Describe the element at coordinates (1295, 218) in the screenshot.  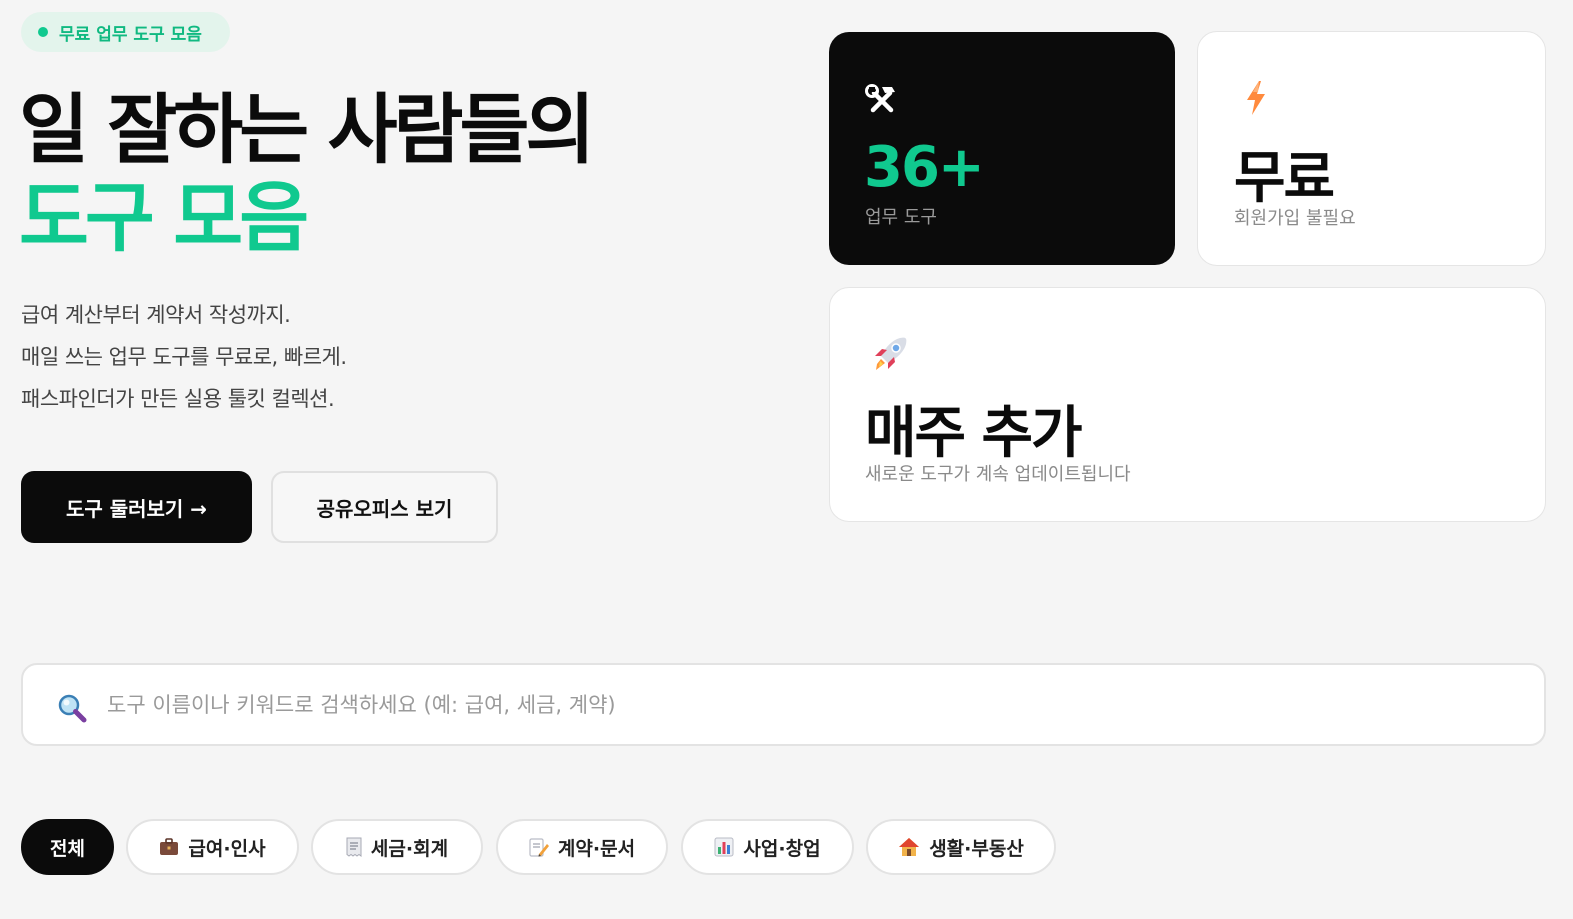
I see `stat-free-label: 회원가입 불필요` at that location.